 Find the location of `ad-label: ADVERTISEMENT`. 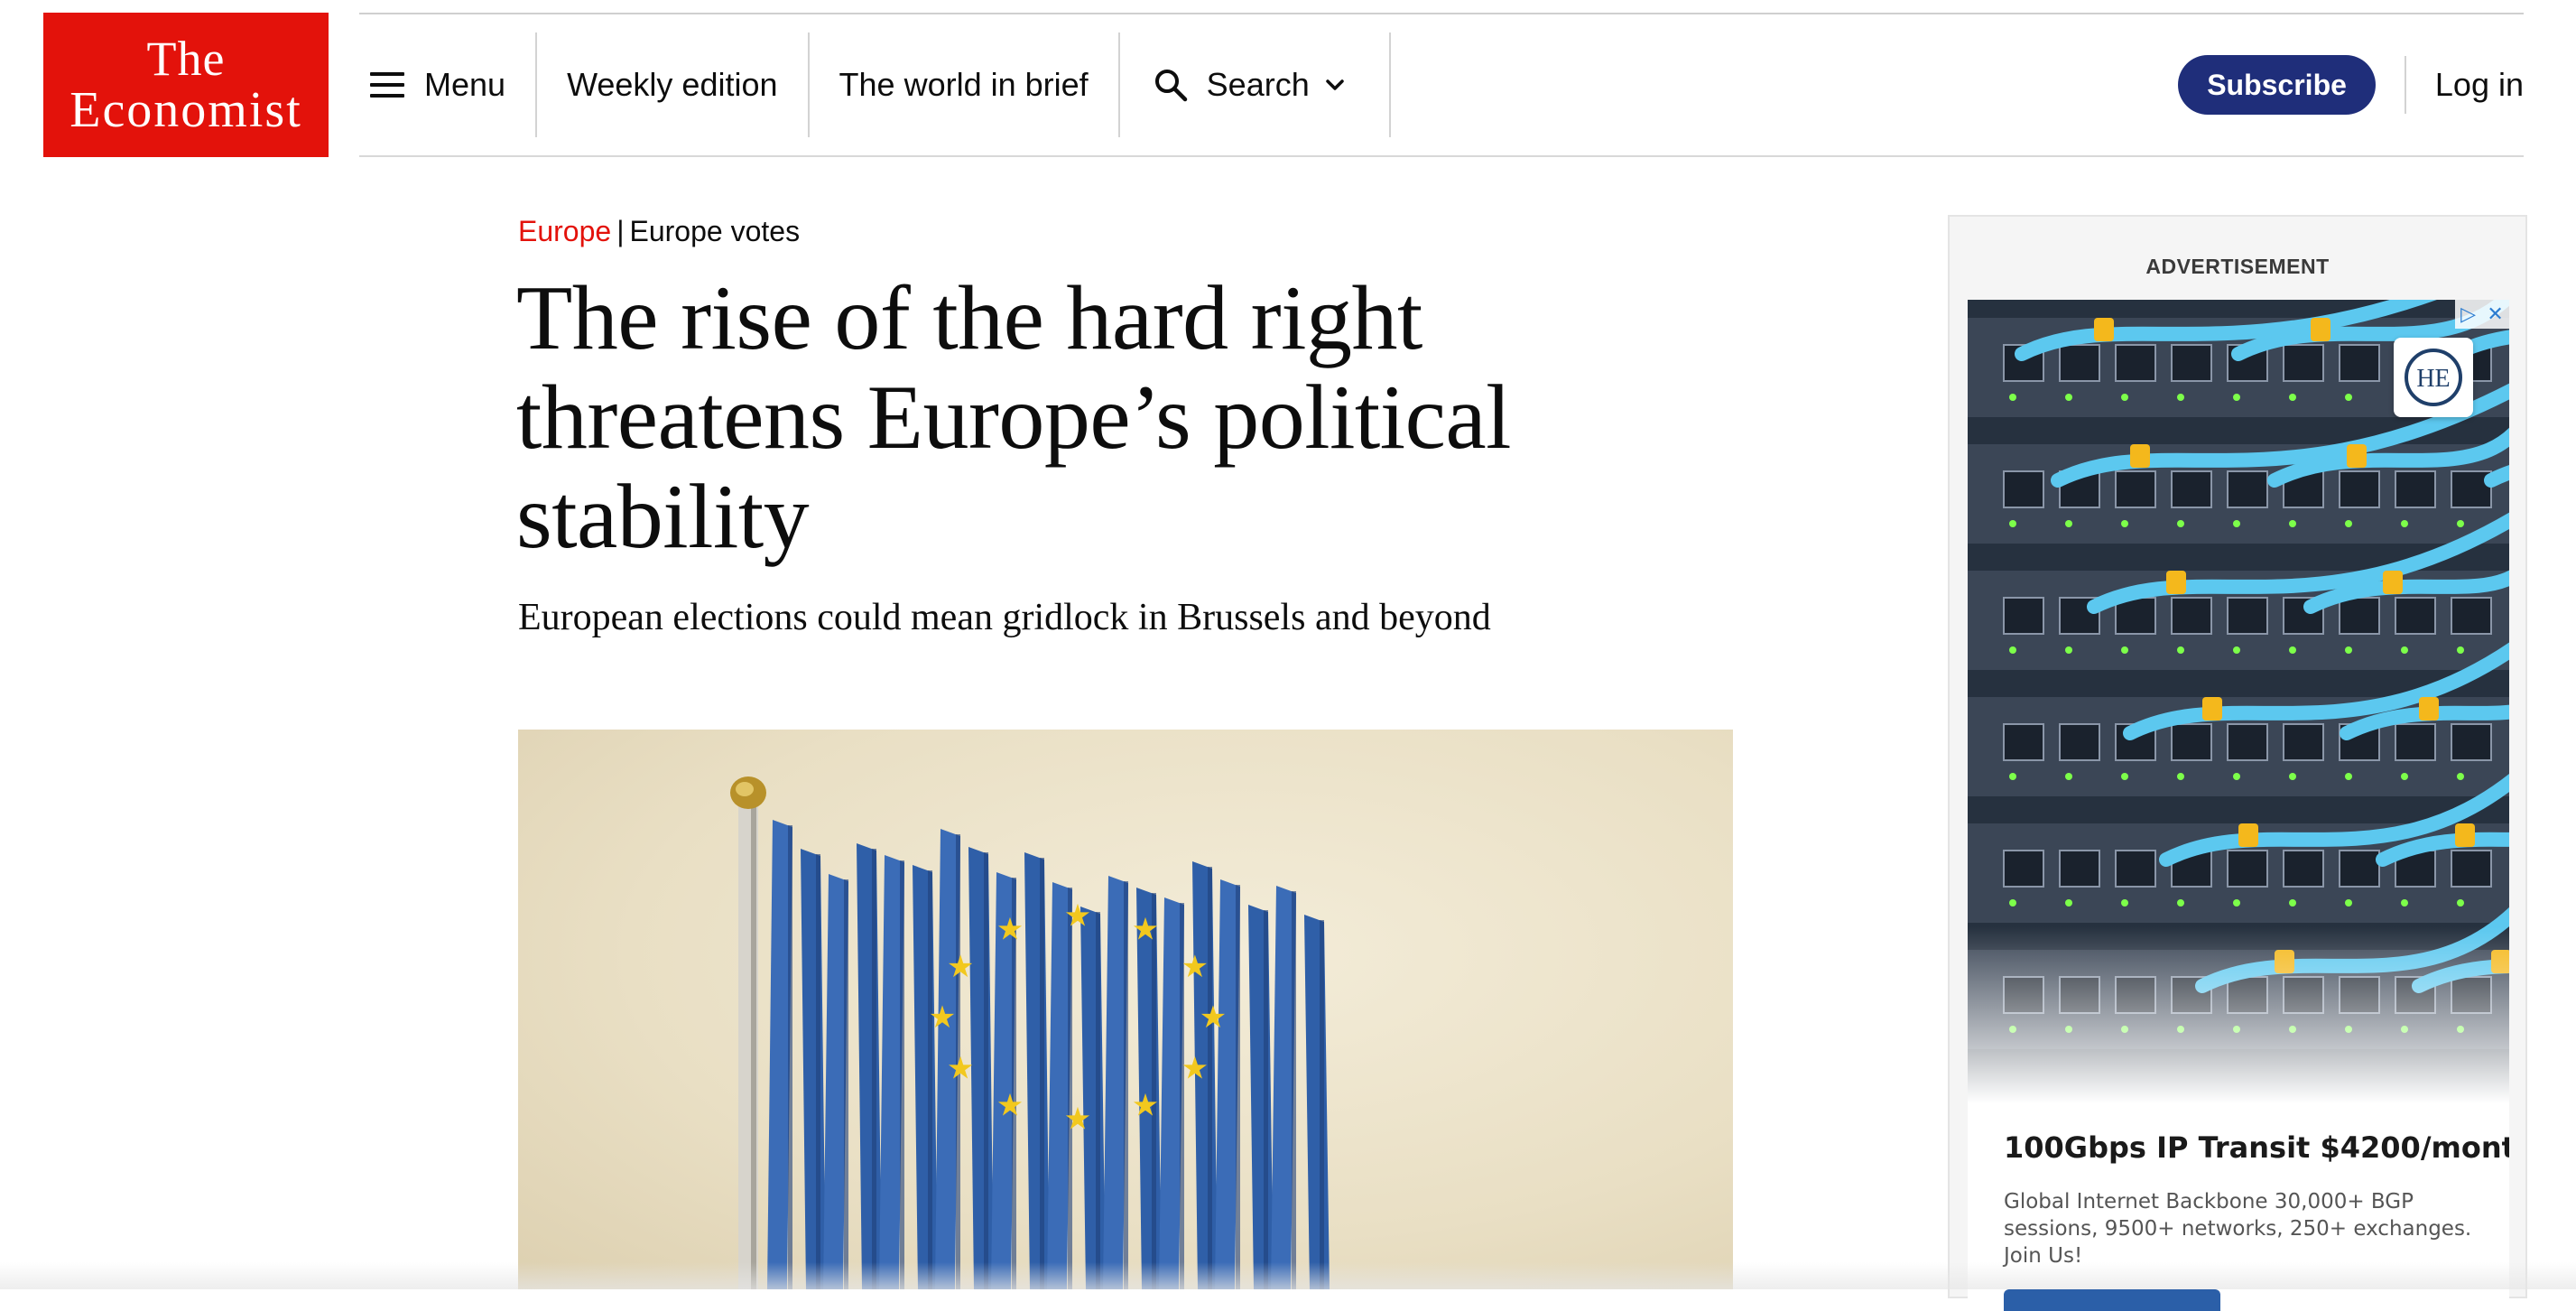

ad-label: ADVERTISEMENT is located at coordinates (2237, 267).